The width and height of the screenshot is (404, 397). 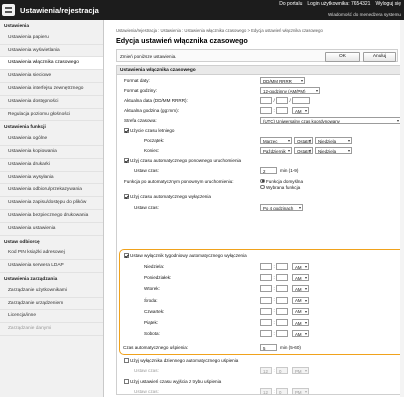 What do you see at coordinates (146, 170) in the screenshot?
I see `auto-reset-time-label: Ustaw czas:` at bounding box center [146, 170].